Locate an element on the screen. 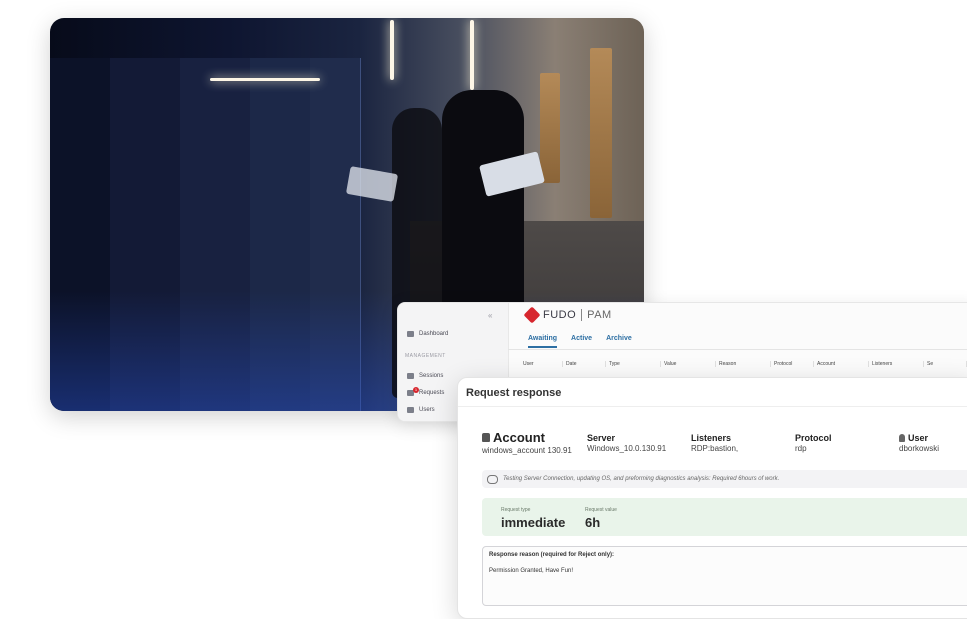  sessions-icon is located at coordinates (410, 376).